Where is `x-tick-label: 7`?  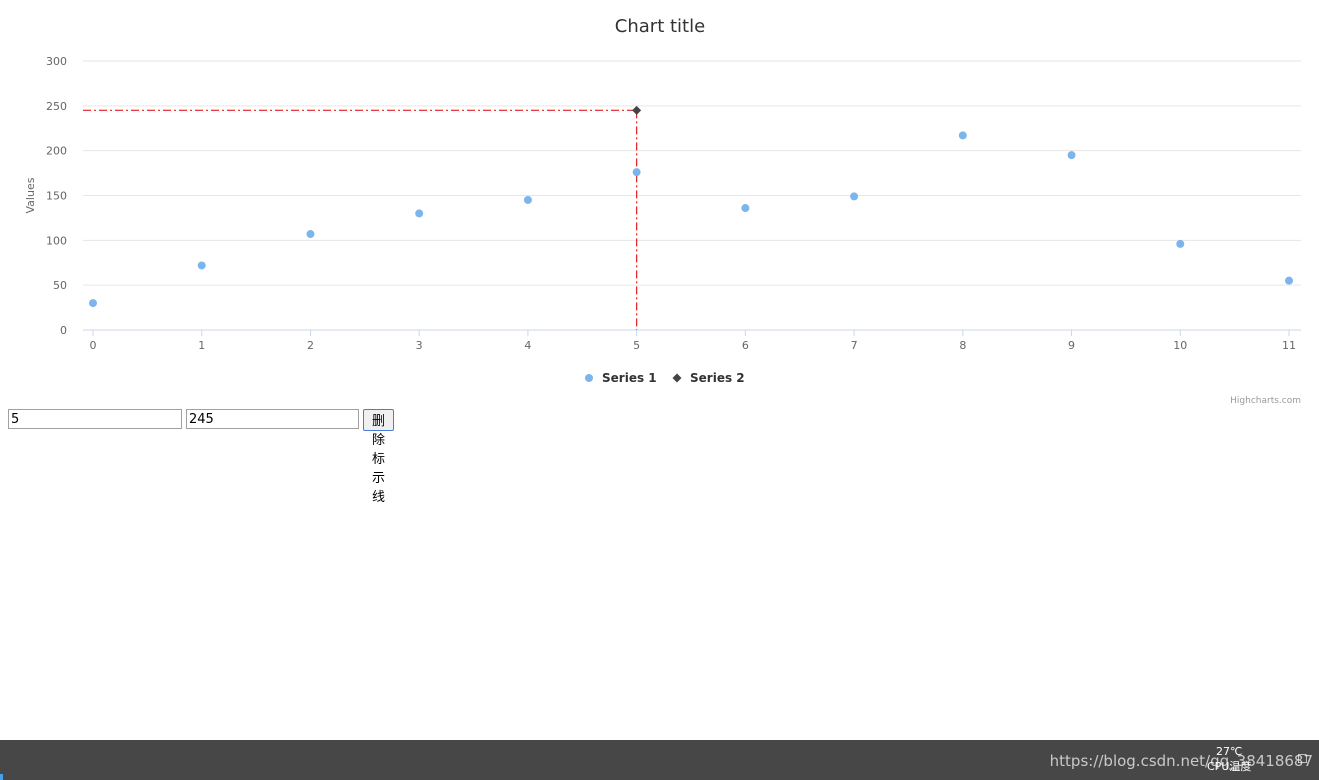 x-tick-label: 7 is located at coordinates (854, 345).